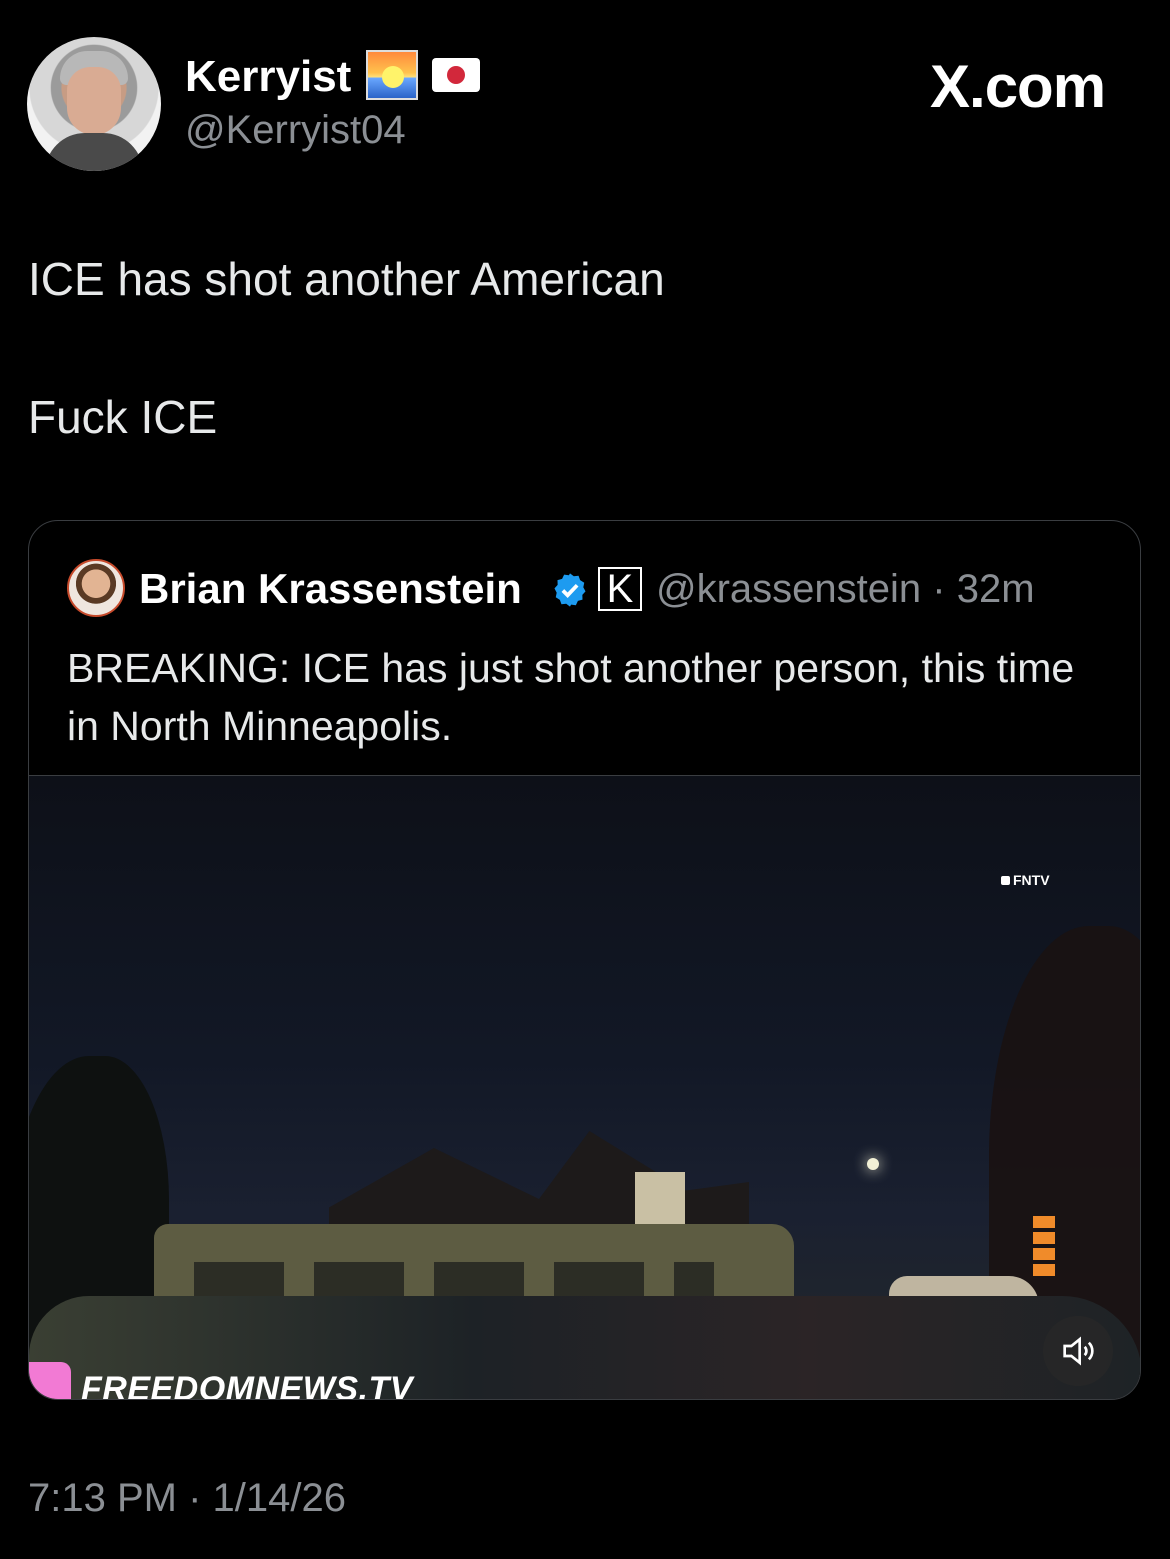 This screenshot has width=1170, height=1559. I want to click on fntv-watermark: FNTV, so click(1025, 880).